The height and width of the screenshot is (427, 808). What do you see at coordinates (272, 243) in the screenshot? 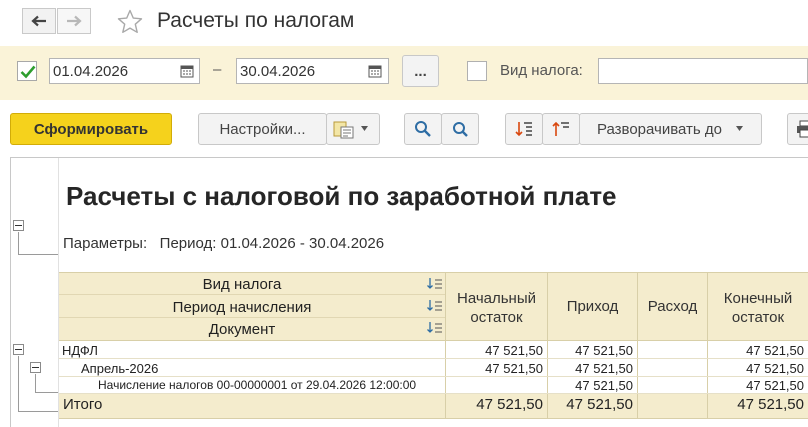
I see `params-value: Период: 01.04.2026 - 30.04.2026` at bounding box center [272, 243].